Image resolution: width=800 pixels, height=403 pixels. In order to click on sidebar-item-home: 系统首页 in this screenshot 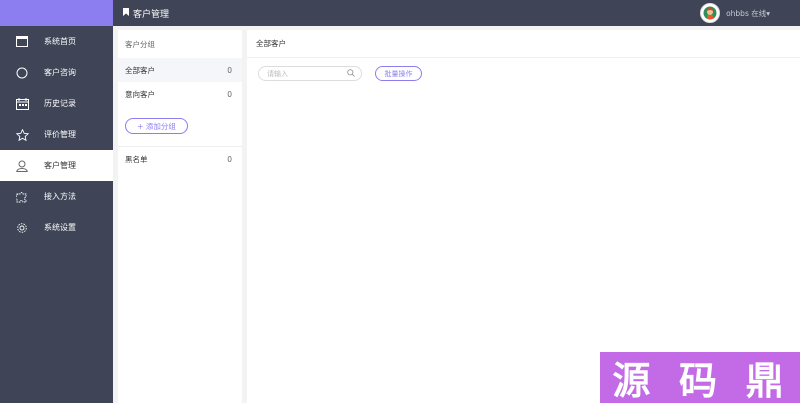, I will do `click(56, 41)`.